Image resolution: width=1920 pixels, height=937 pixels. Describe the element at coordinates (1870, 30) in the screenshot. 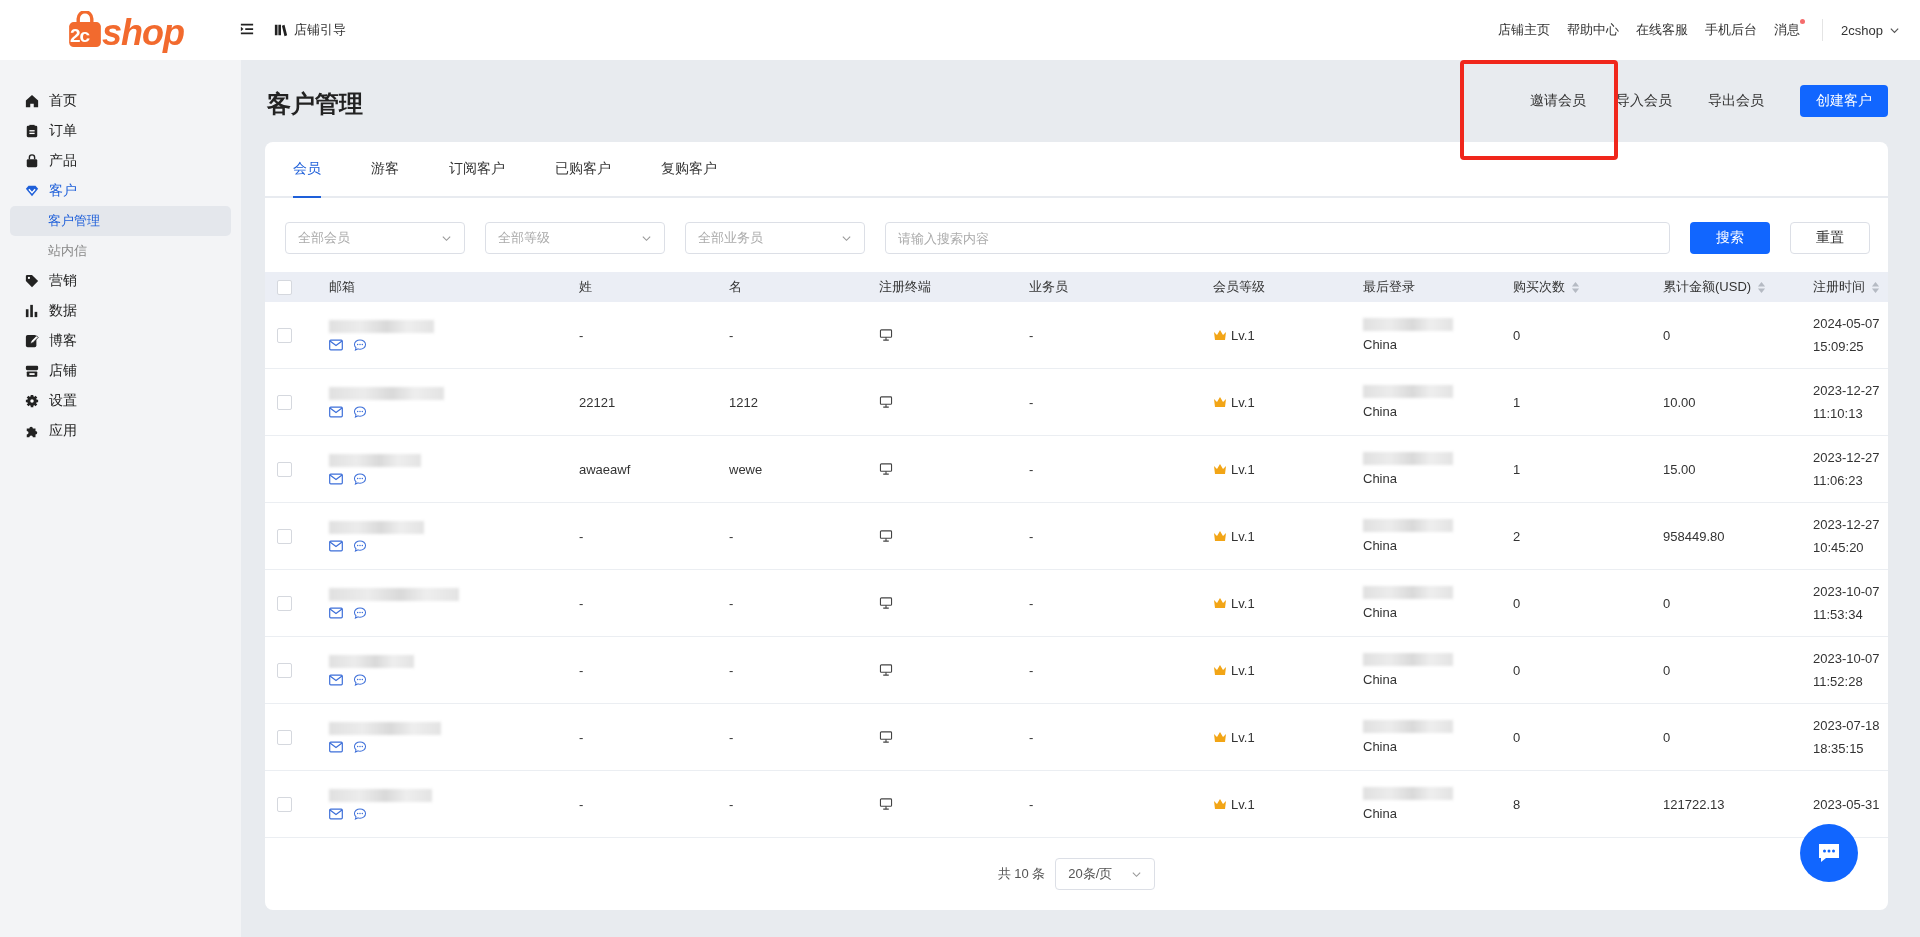

I see `user-menu: 2cshop` at that location.